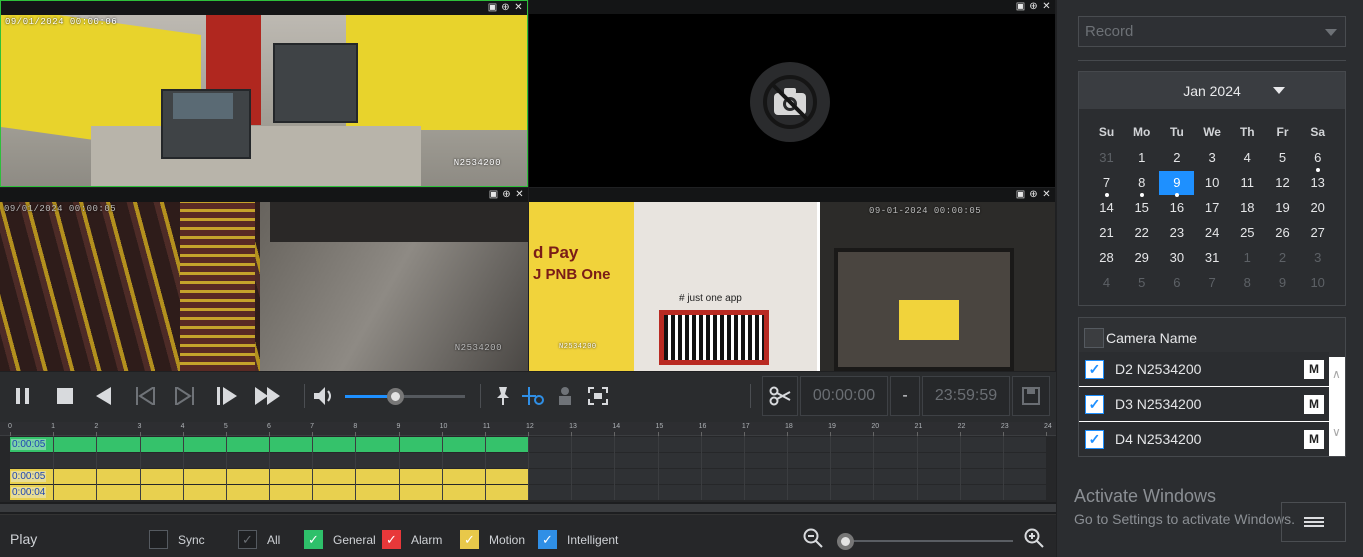 This screenshot has width=1363, height=557. I want to click on pause-icon, so click(23, 396).